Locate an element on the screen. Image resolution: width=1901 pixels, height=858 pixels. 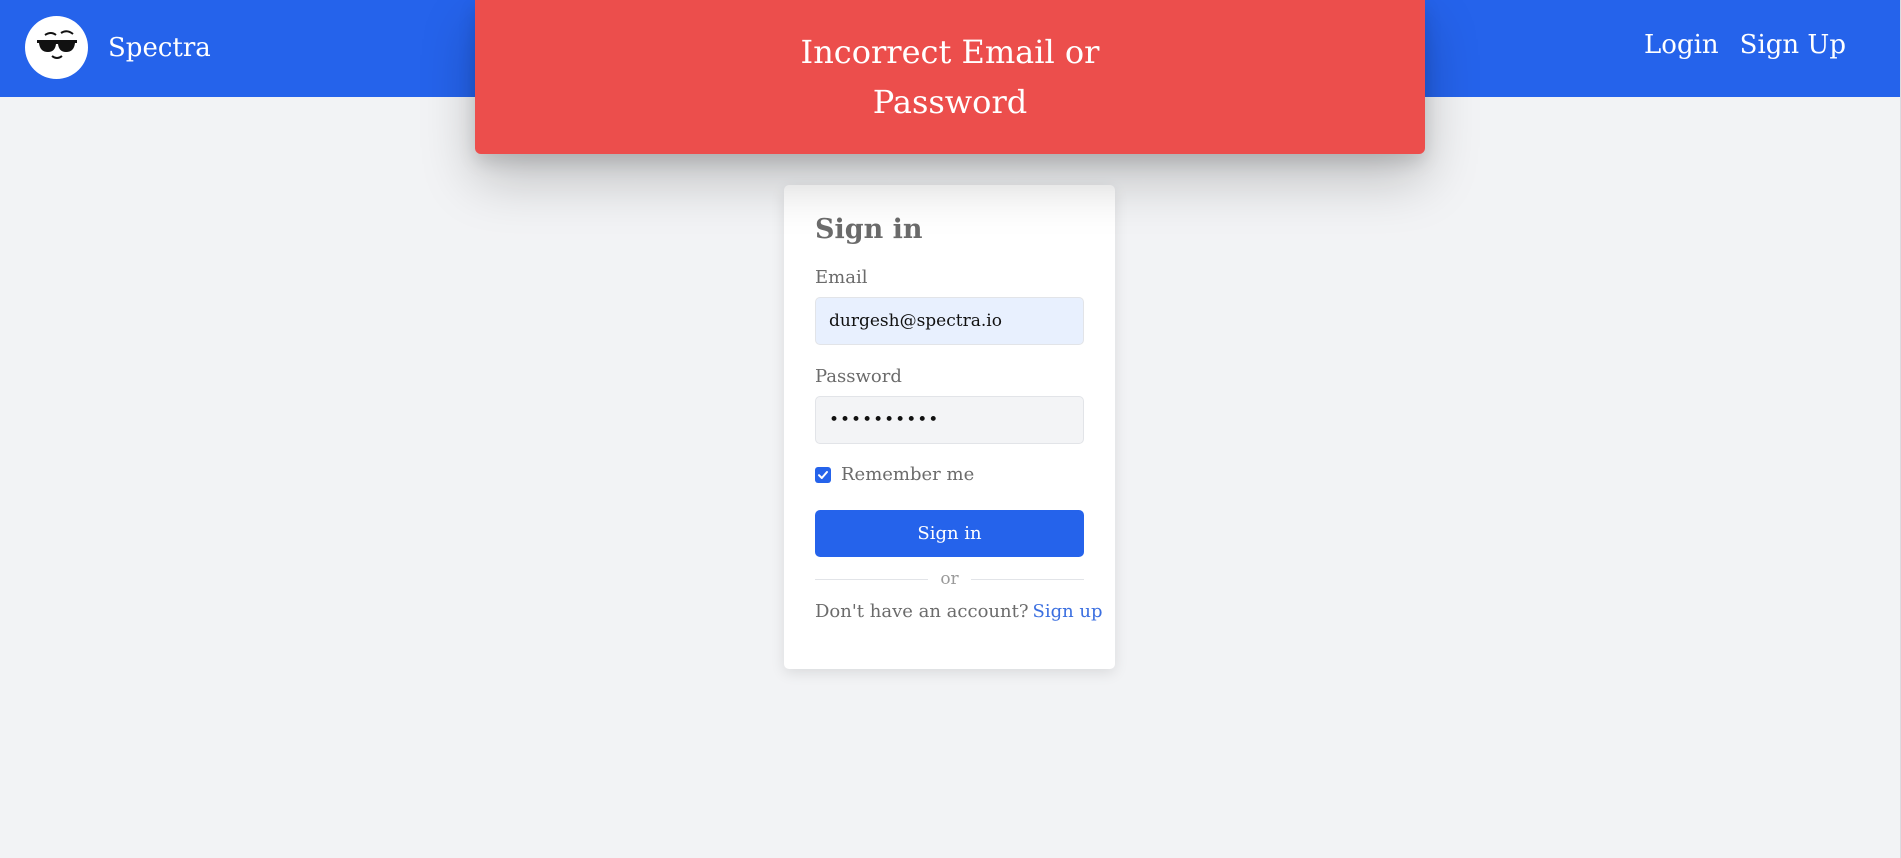
brand: Spectra is located at coordinates (118, 47).